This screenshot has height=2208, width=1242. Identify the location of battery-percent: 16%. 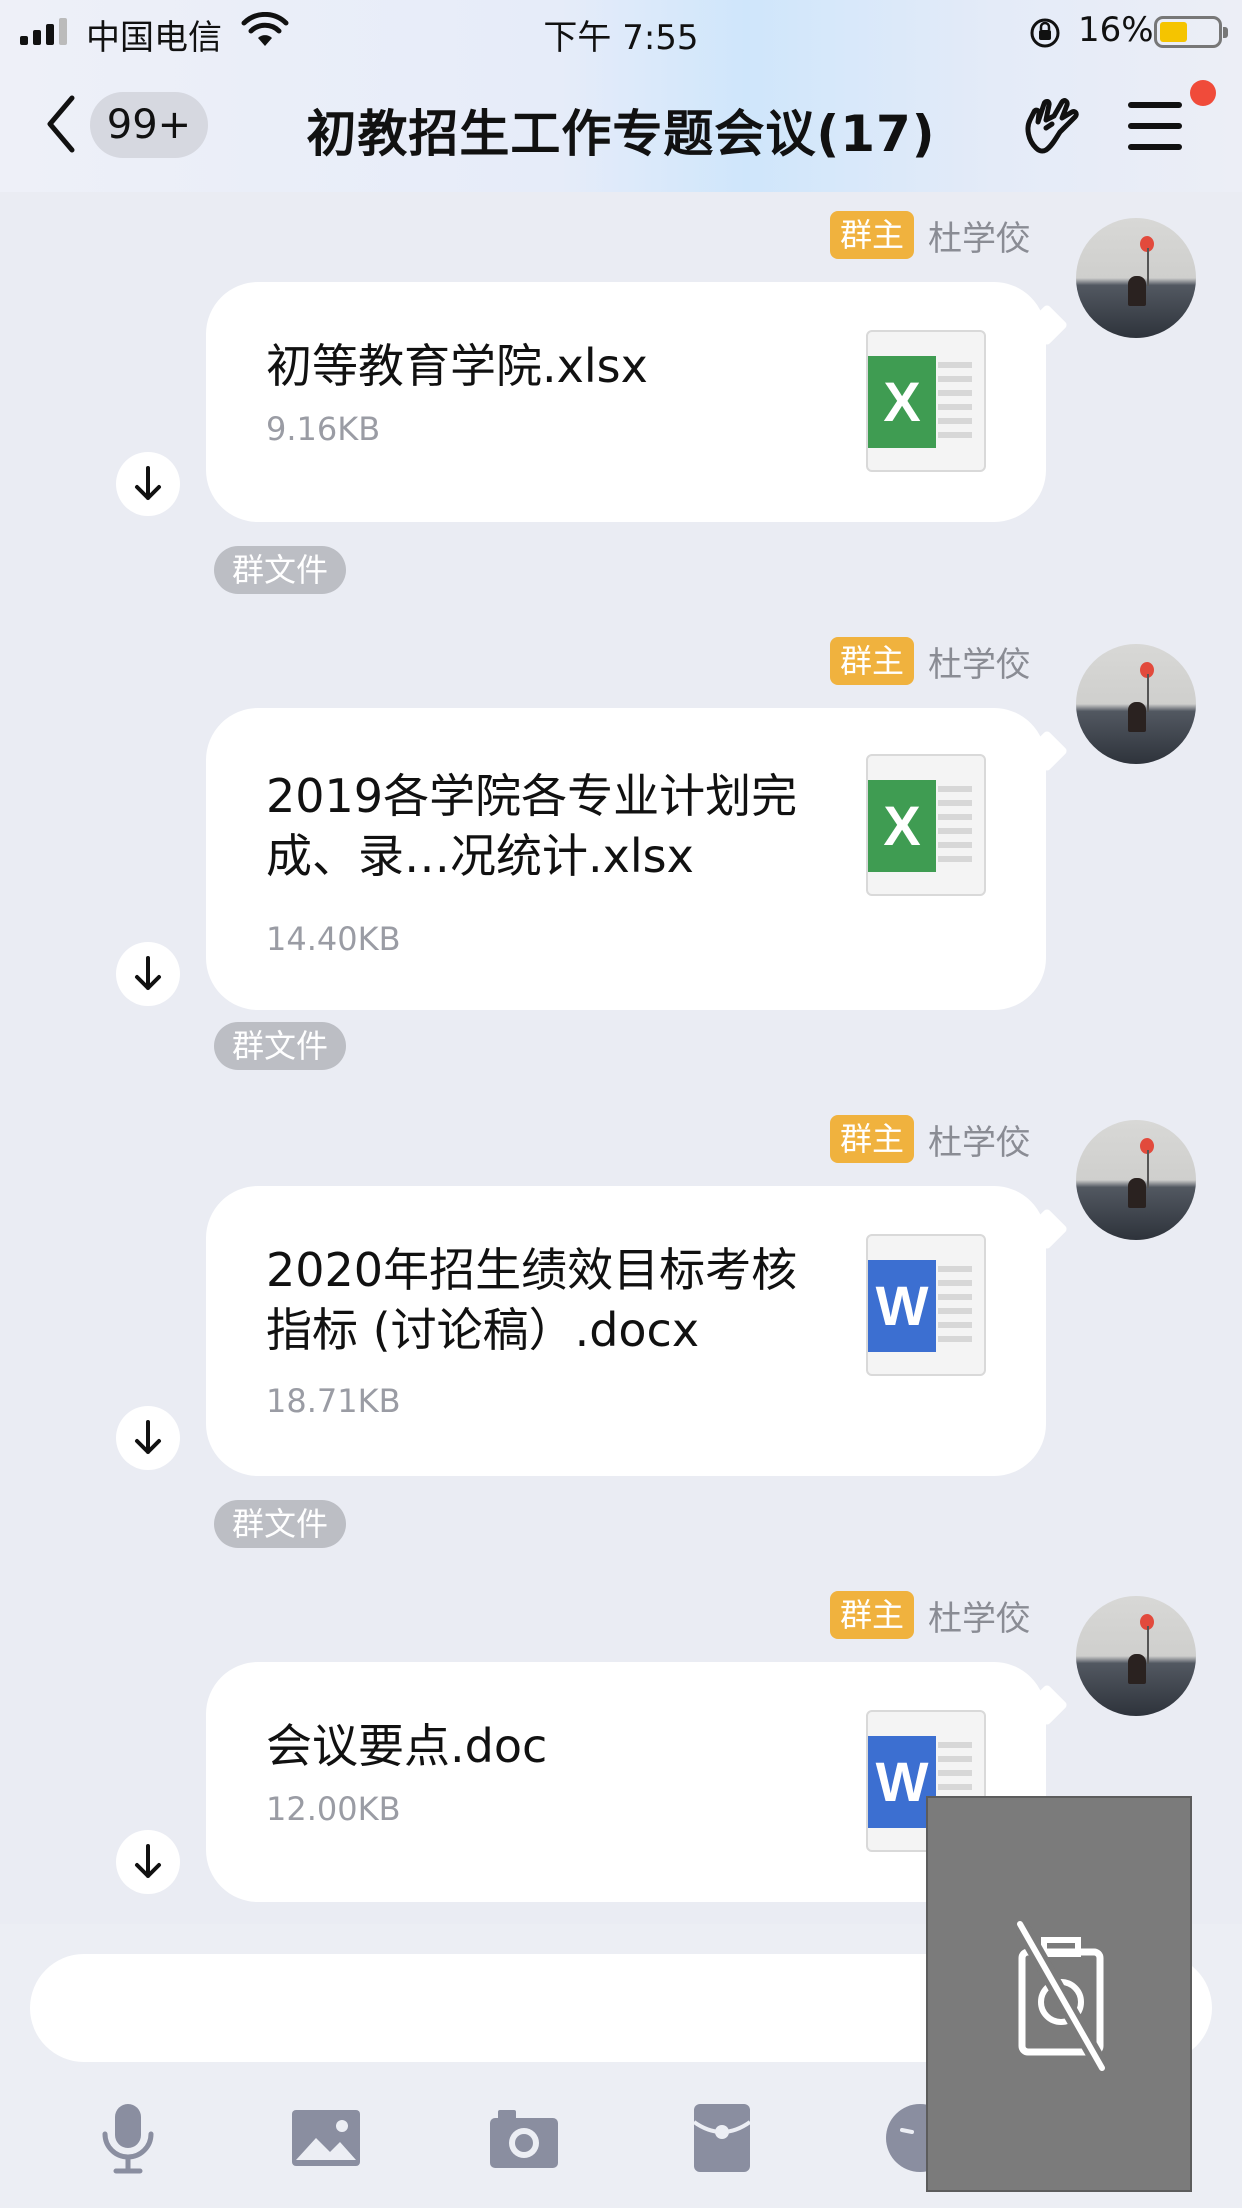
(1116, 30).